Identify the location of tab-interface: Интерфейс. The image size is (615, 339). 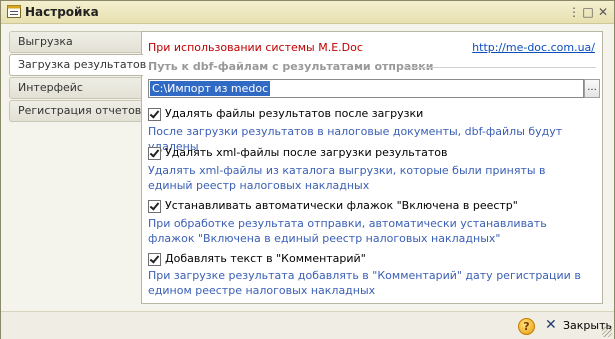
(75, 88).